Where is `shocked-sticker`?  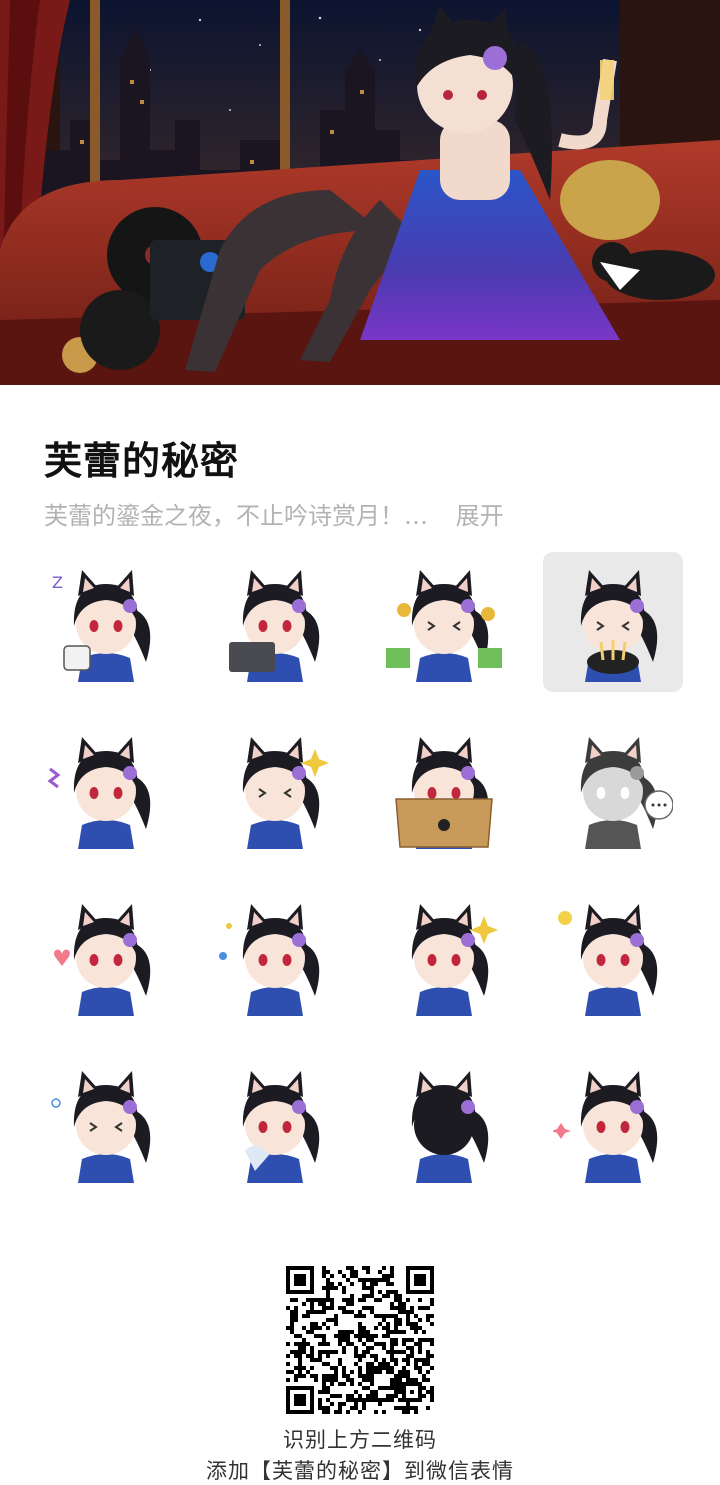 shocked-sticker is located at coordinates (106, 789).